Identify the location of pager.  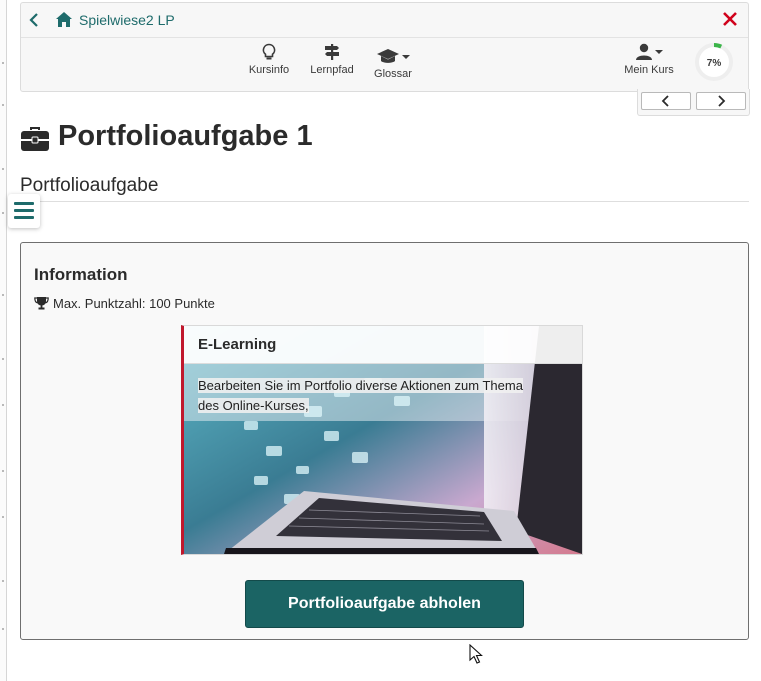
(693, 102).